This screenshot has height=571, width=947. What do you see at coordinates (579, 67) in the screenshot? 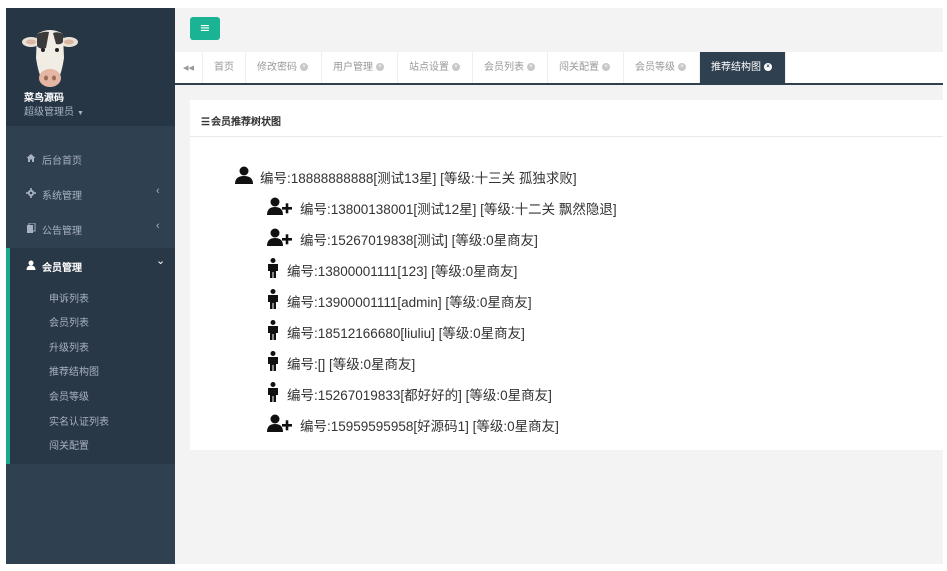
I see `tab-label: 闯关配置` at bounding box center [579, 67].